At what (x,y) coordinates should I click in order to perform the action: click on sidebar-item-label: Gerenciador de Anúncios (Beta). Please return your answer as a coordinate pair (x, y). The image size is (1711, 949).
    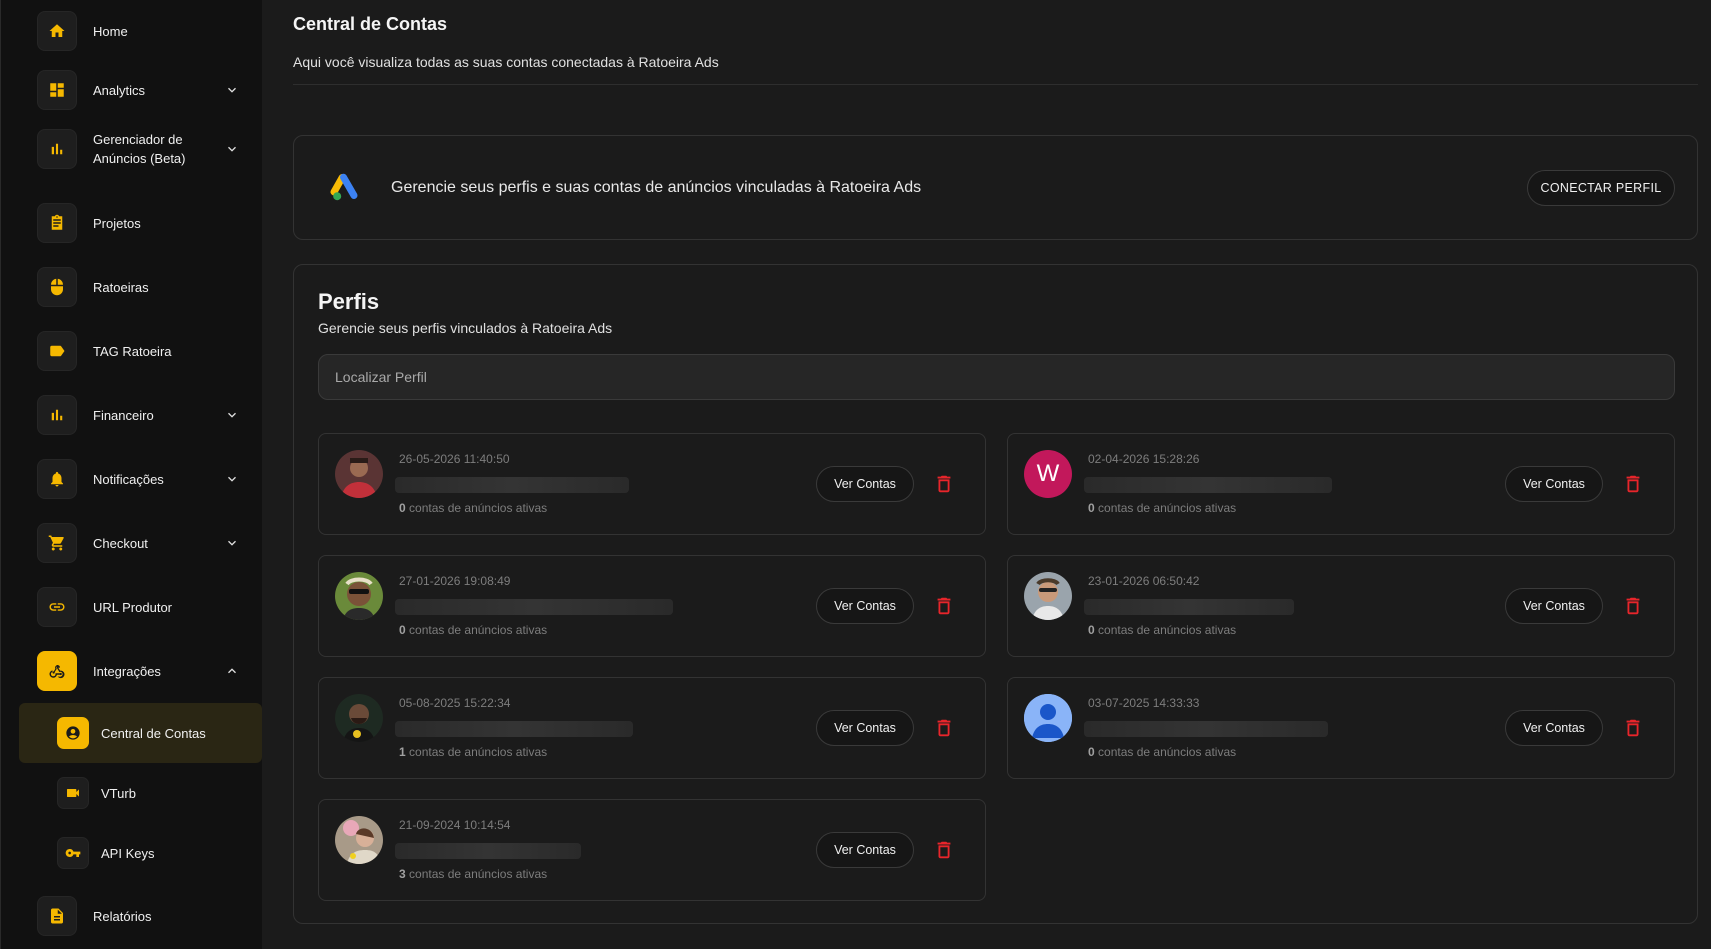
    Looking at the image, I should click on (139, 149).